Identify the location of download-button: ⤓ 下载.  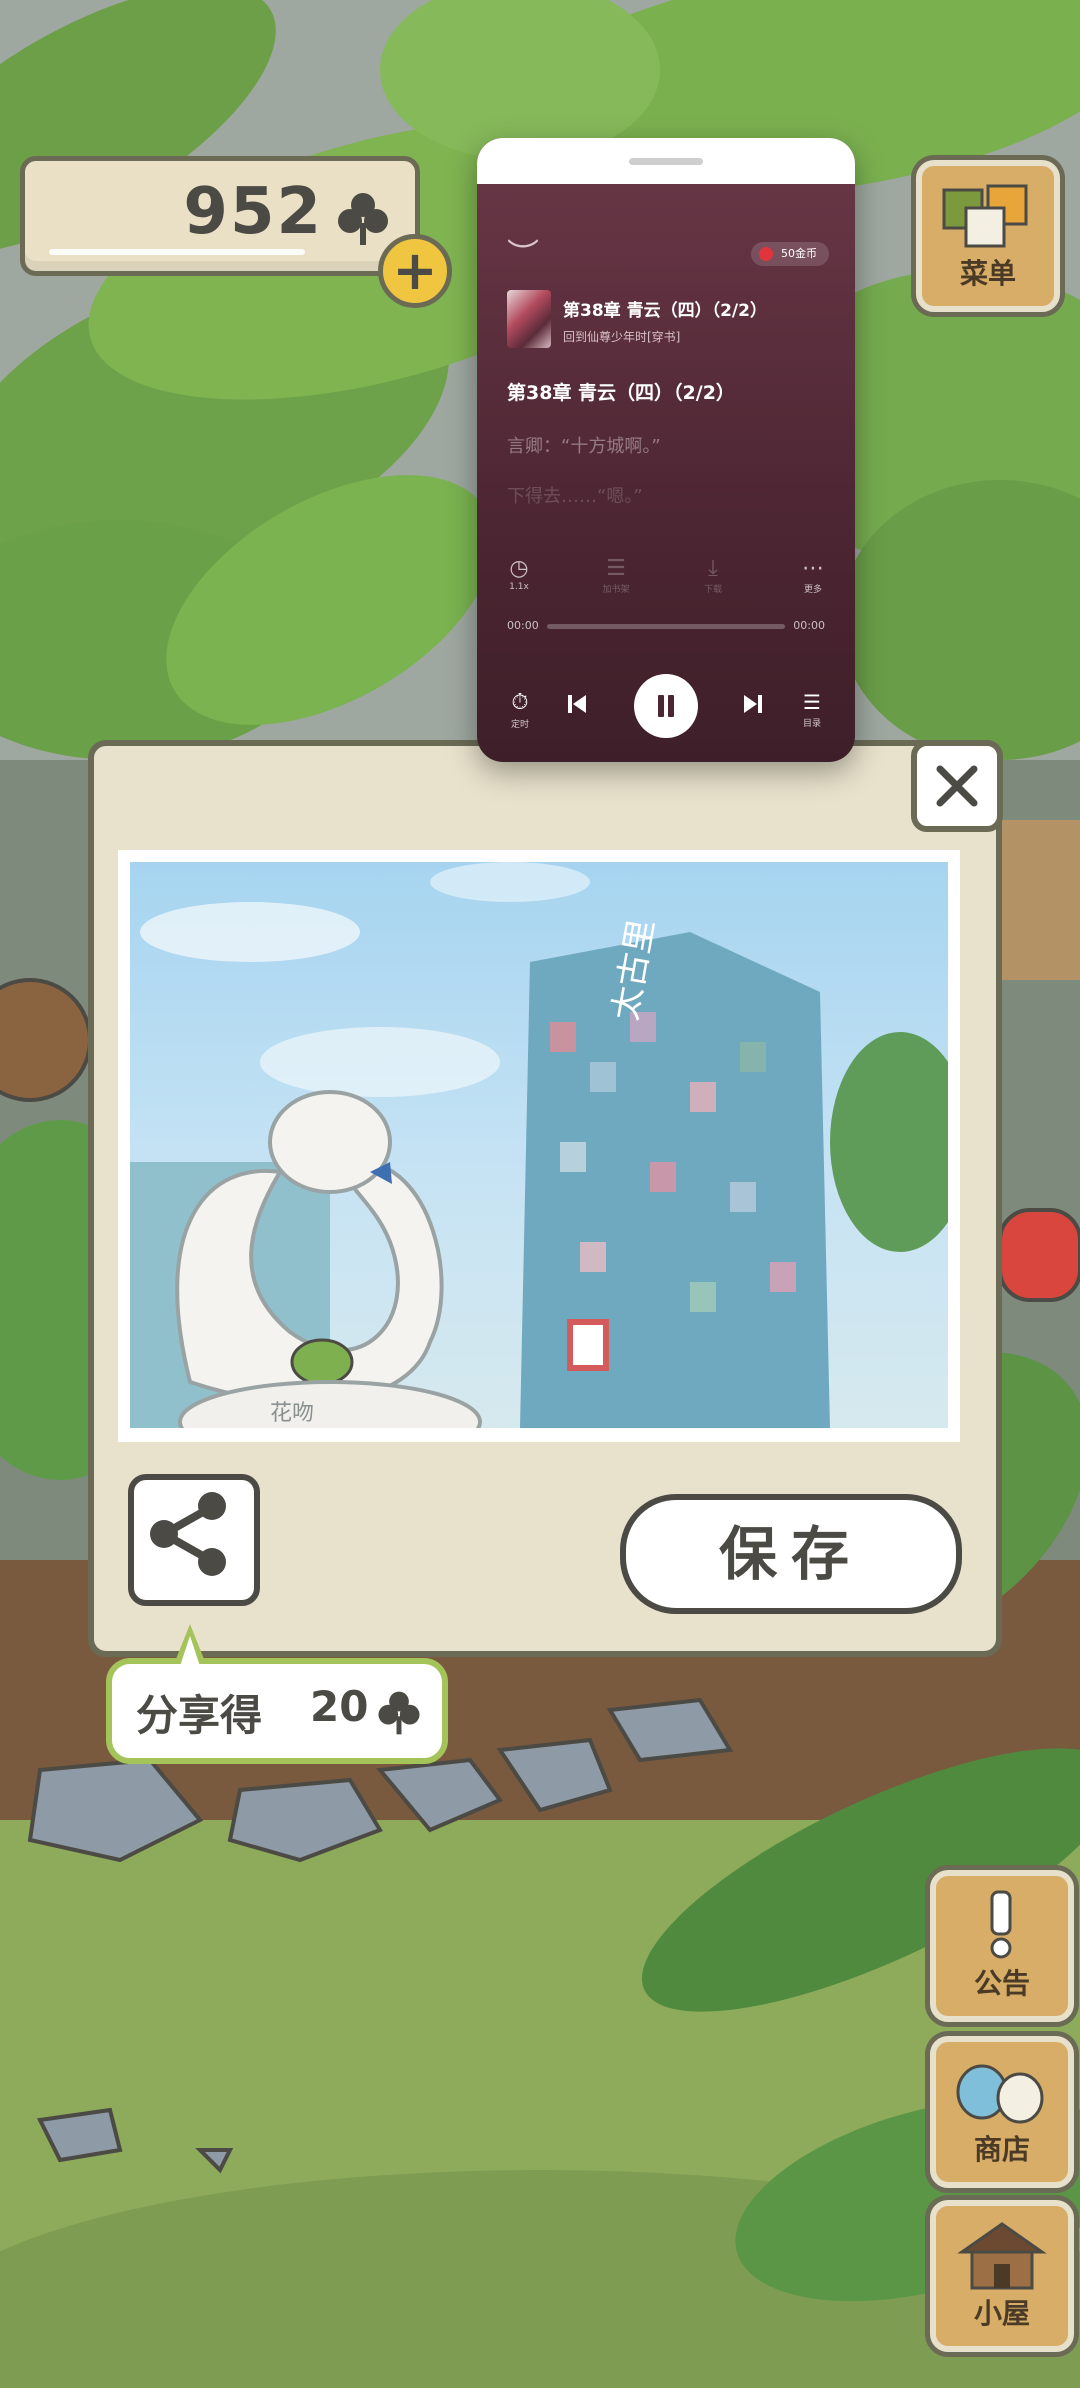
(713, 575).